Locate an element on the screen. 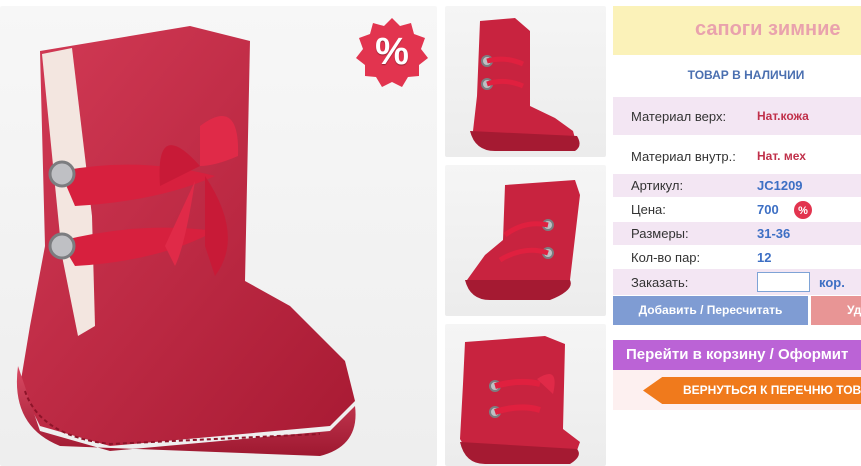 This screenshot has height=466, width=861. quantity-unit: кор. is located at coordinates (832, 282).